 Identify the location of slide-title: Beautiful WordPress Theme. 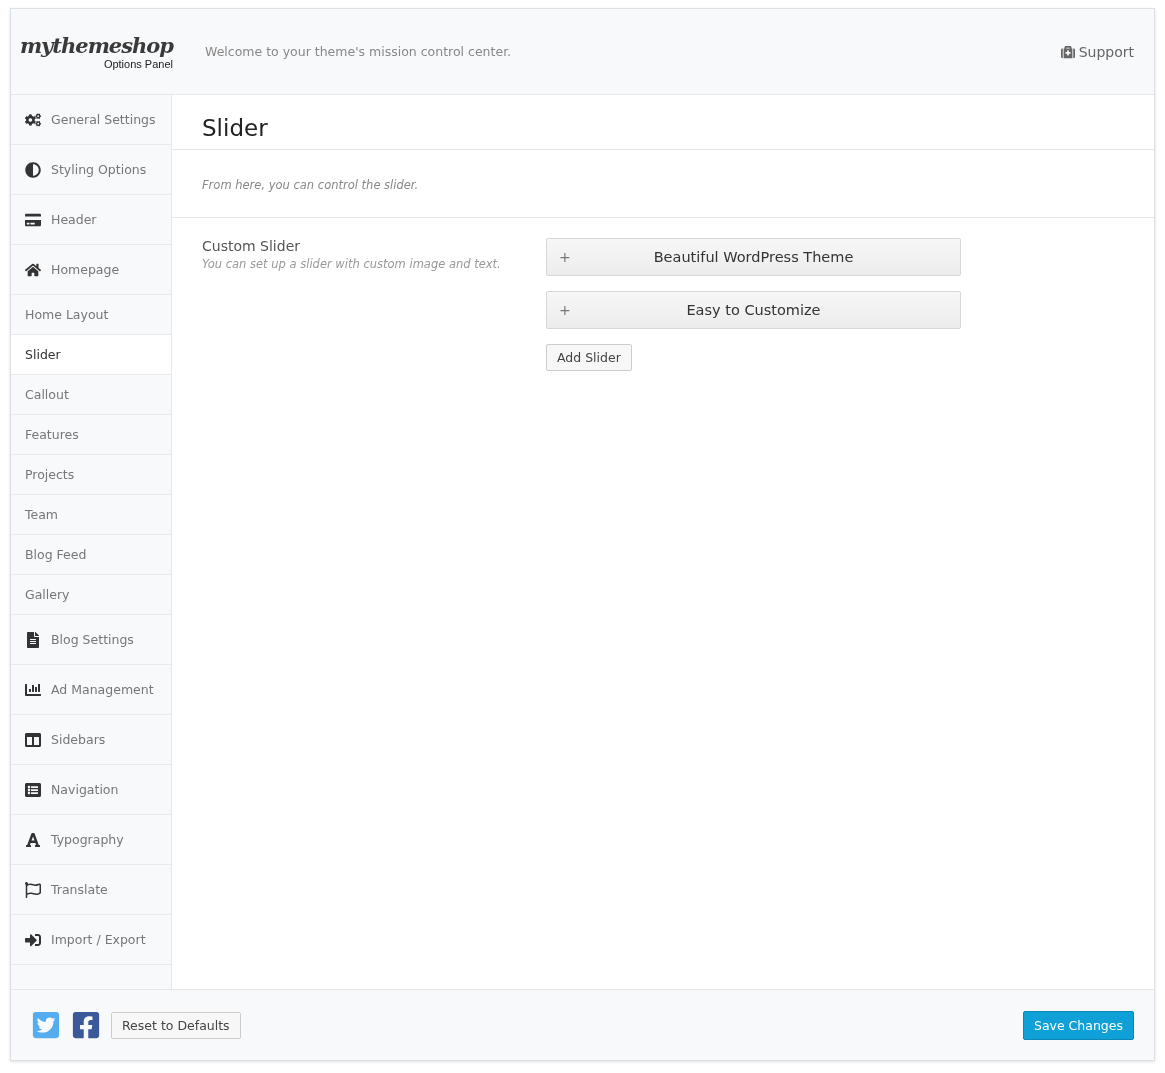
(753, 257).